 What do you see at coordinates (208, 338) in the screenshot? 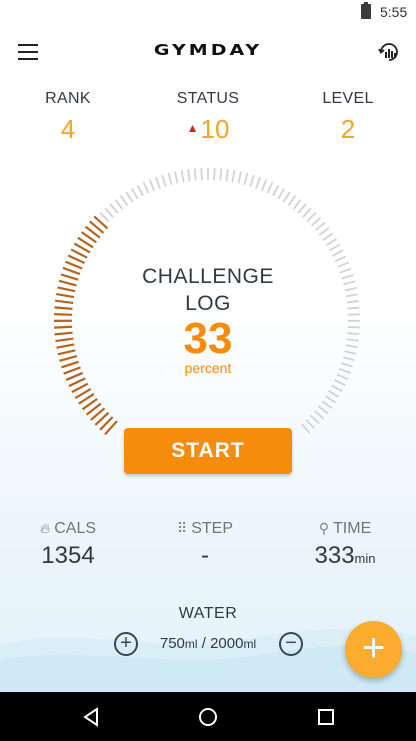
I see `challenge-percent-value: 33` at bounding box center [208, 338].